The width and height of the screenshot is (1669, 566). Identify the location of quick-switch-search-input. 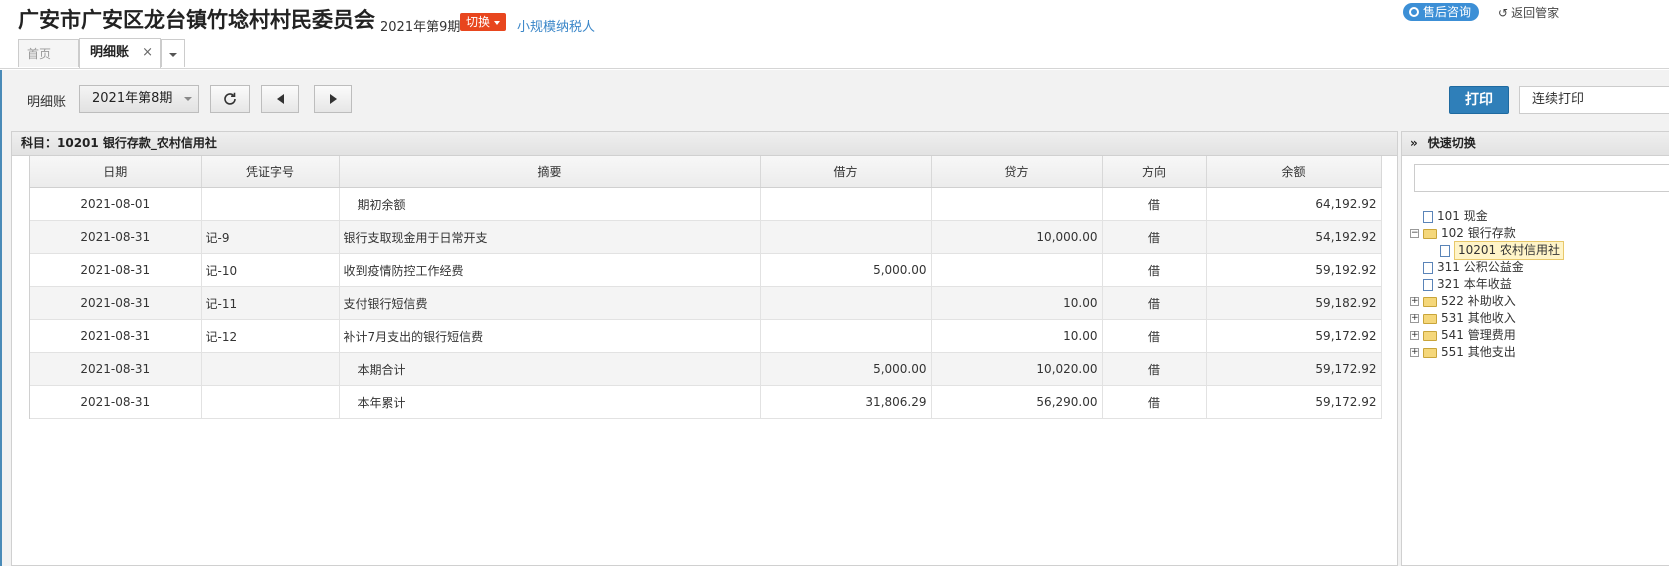
(1541, 178).